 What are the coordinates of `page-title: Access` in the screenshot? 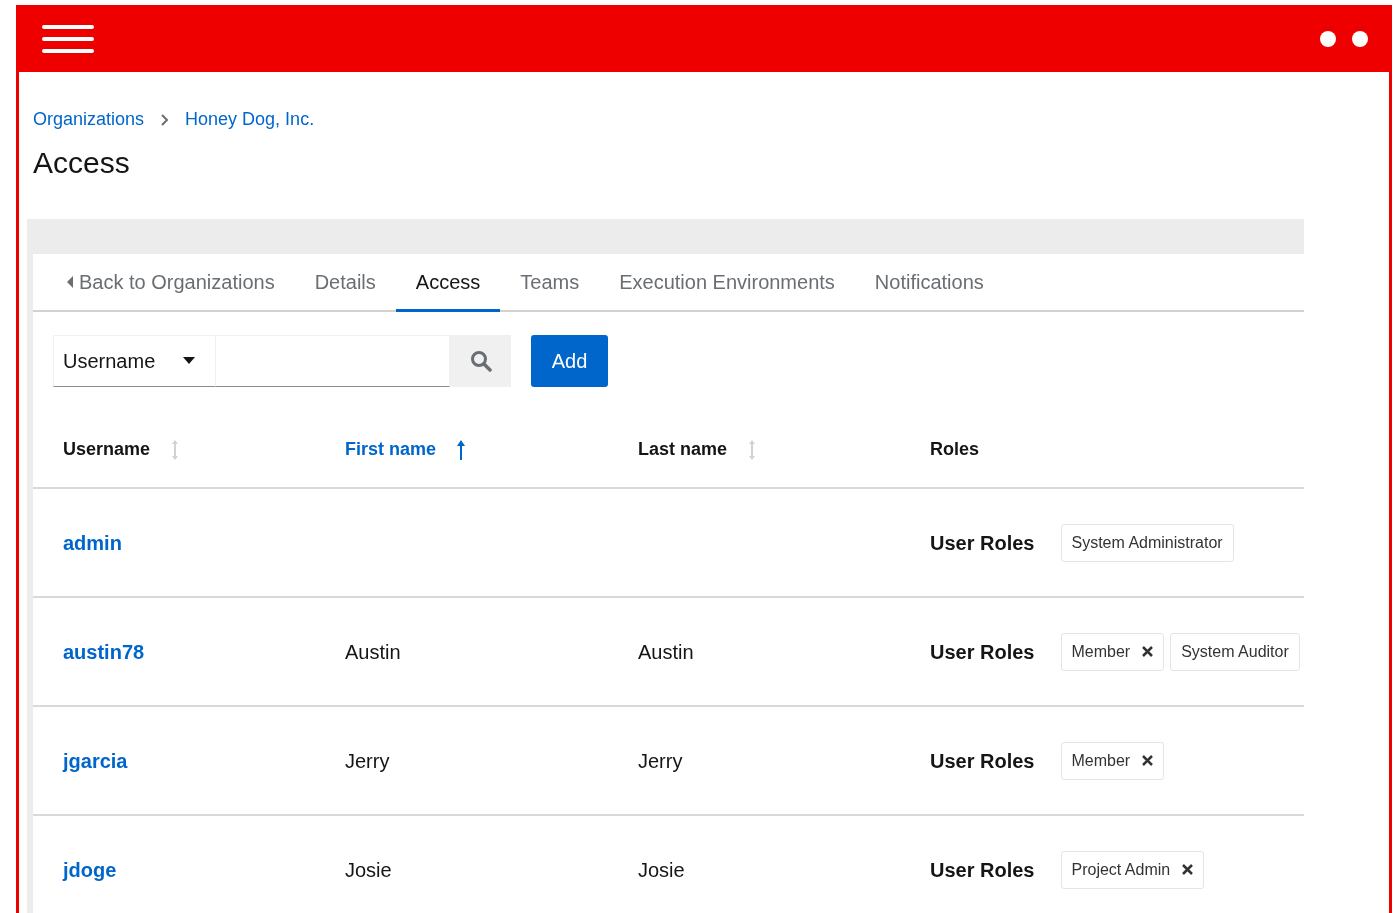 It's located at (82, 163).